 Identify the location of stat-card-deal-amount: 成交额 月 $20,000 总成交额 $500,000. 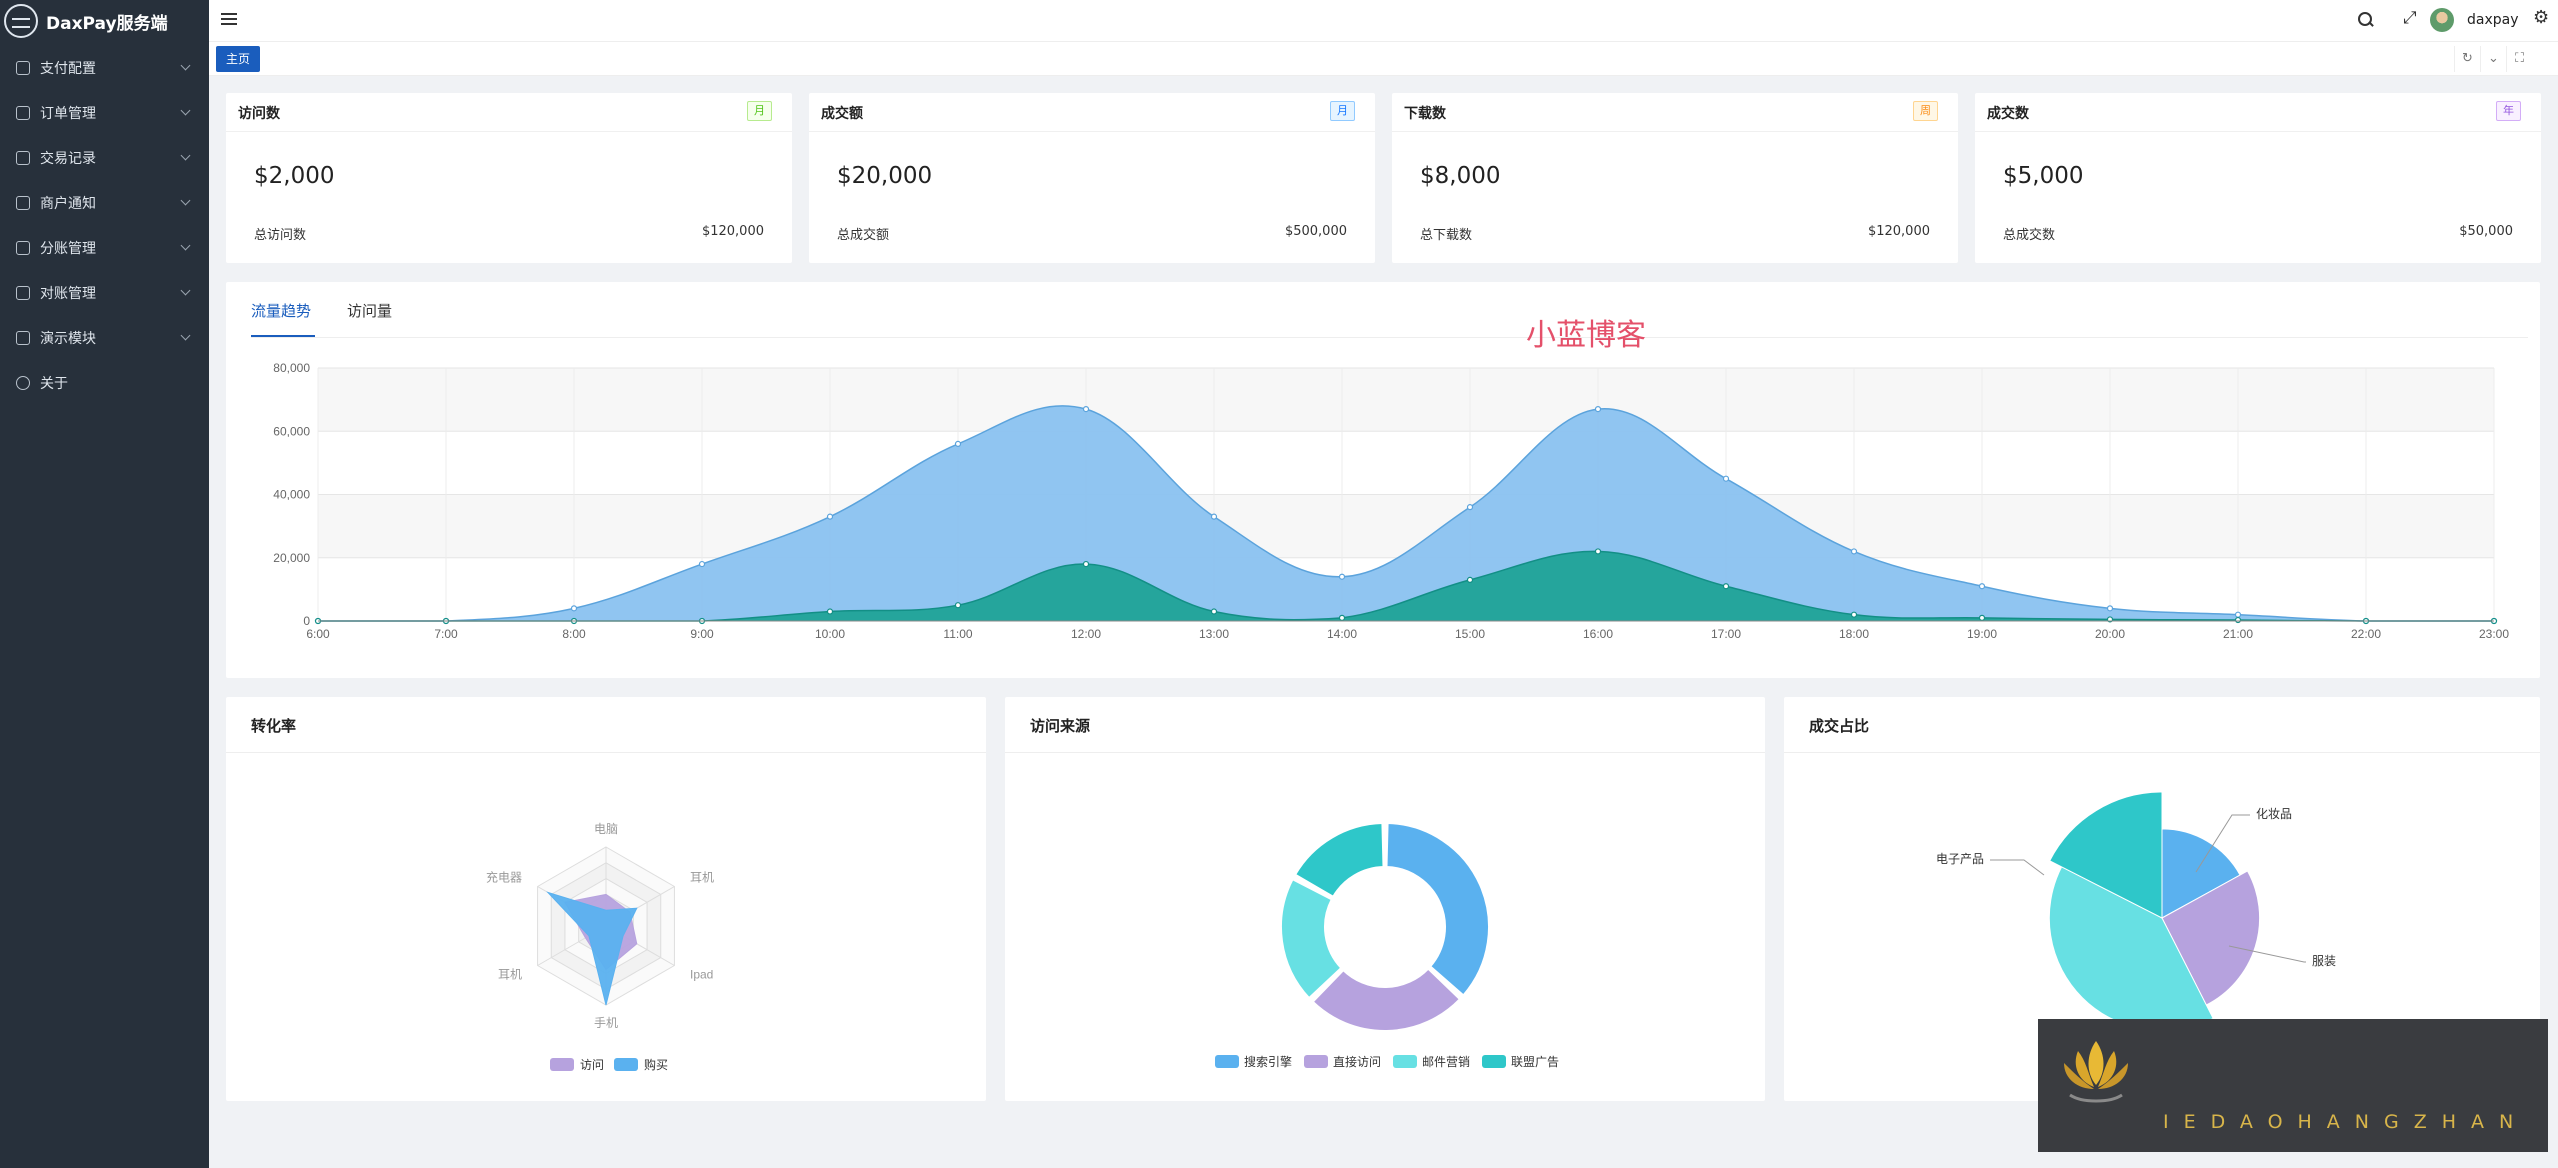
(1092, 178).